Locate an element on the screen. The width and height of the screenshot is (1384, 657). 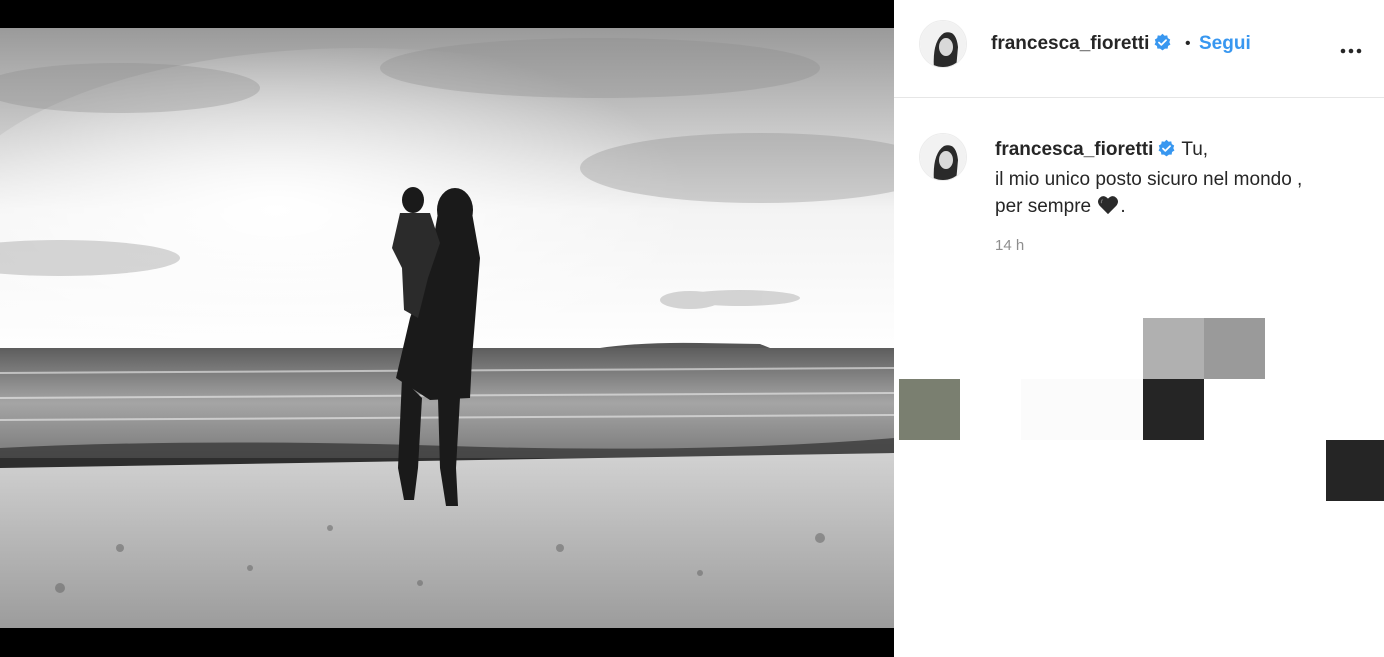
post-timestamp: 14 h is located at coordinates (1009, 245).